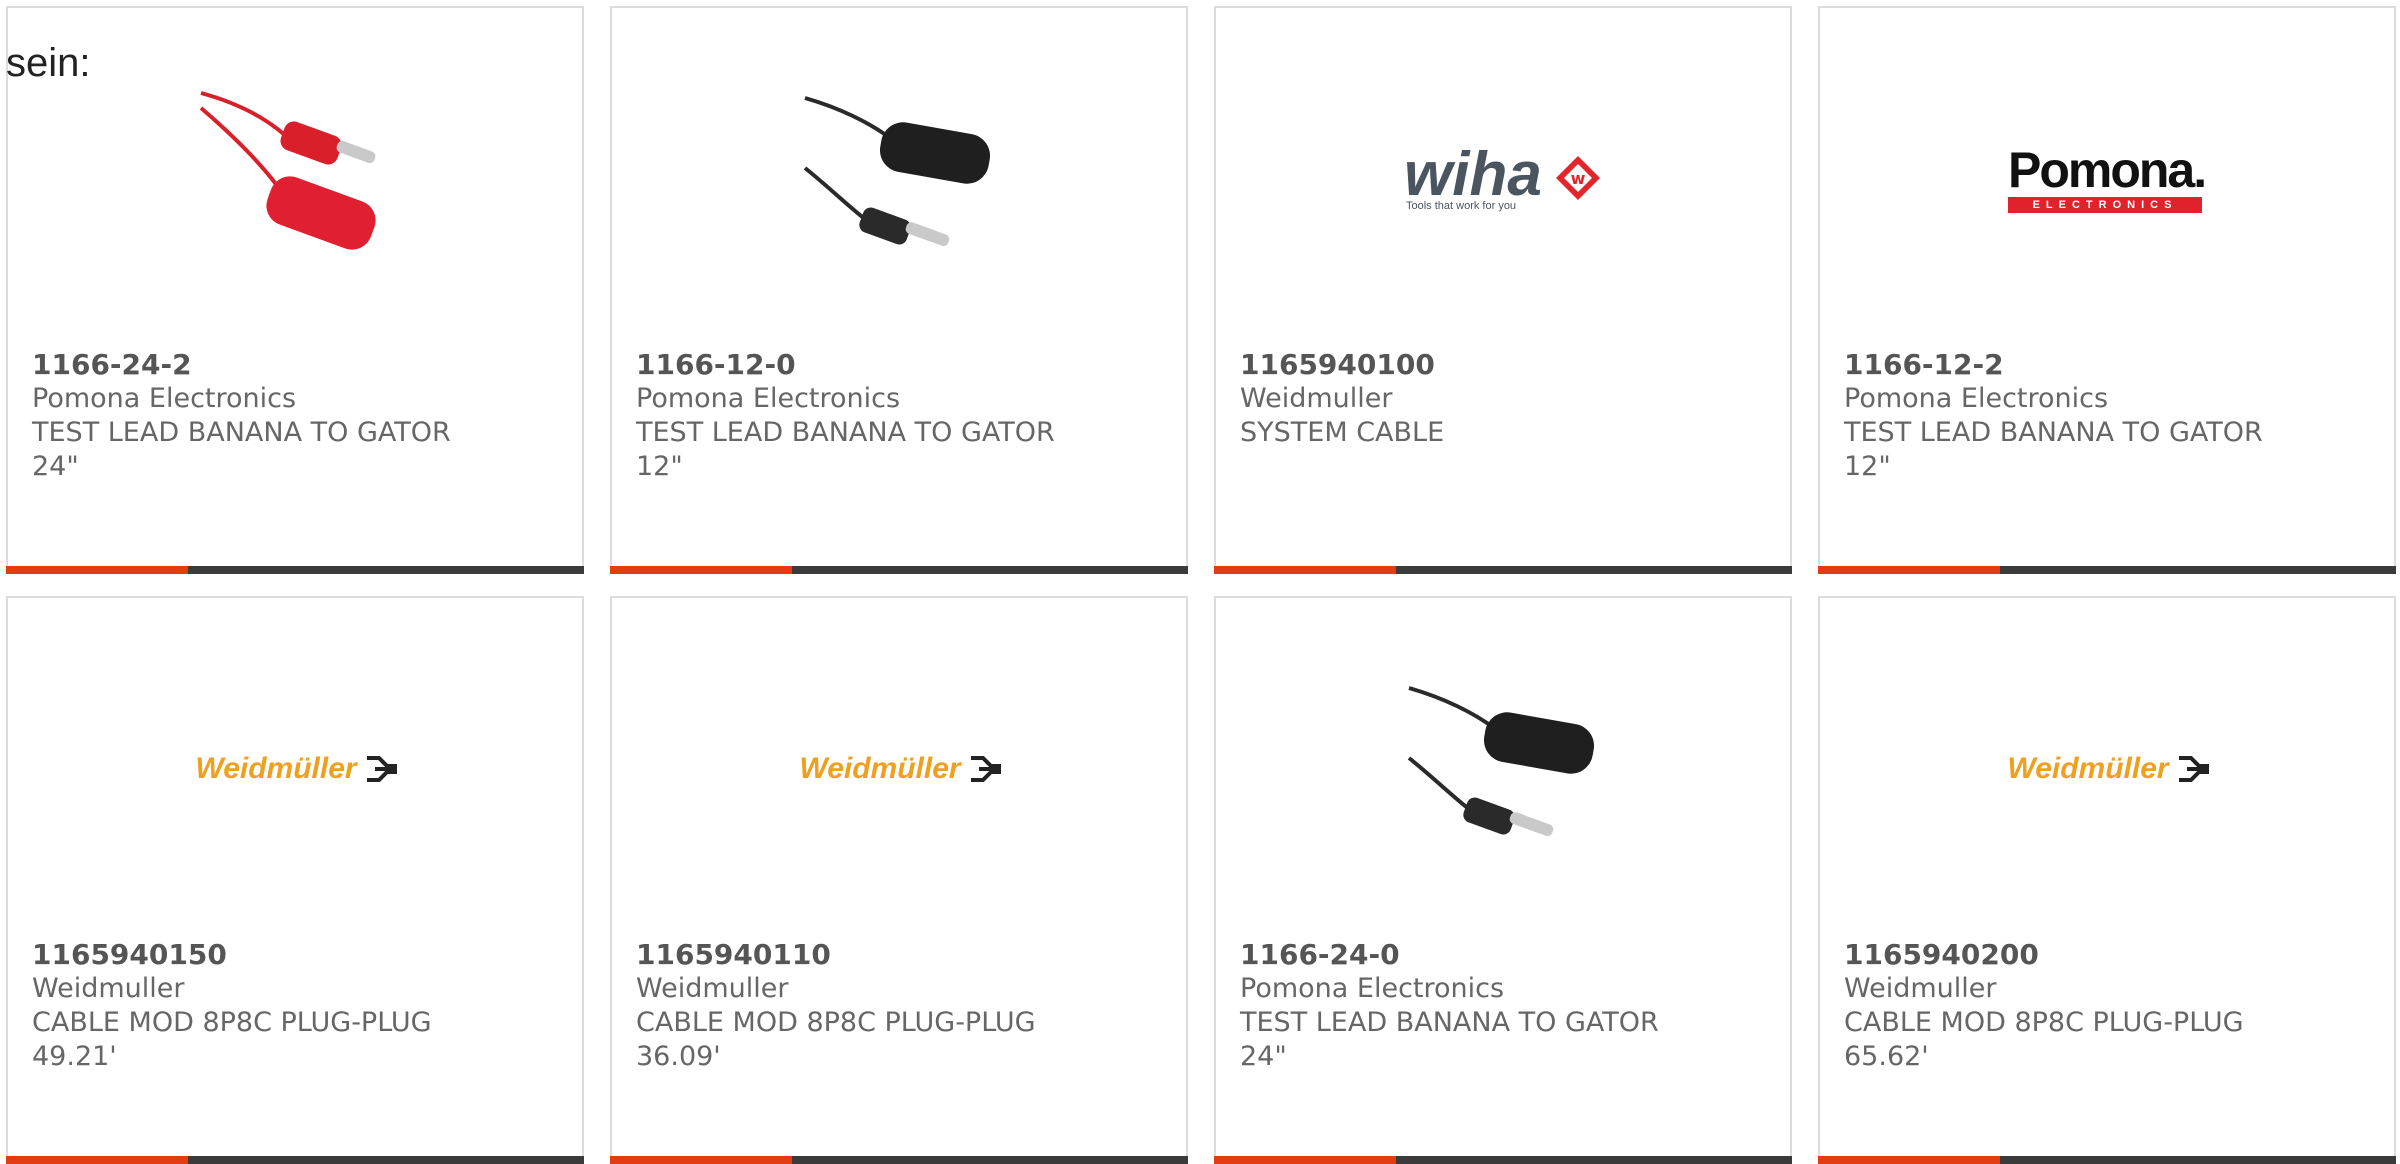 Image resolution: width=2400 pixels, height=1164 pixels. I want to click on part-number: 1165940100, so click(1510, 365).